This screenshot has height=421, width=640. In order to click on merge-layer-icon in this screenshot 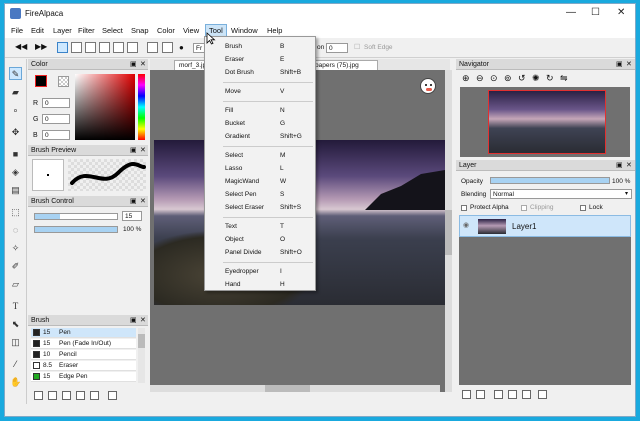, I will do `click(512, 394)`.